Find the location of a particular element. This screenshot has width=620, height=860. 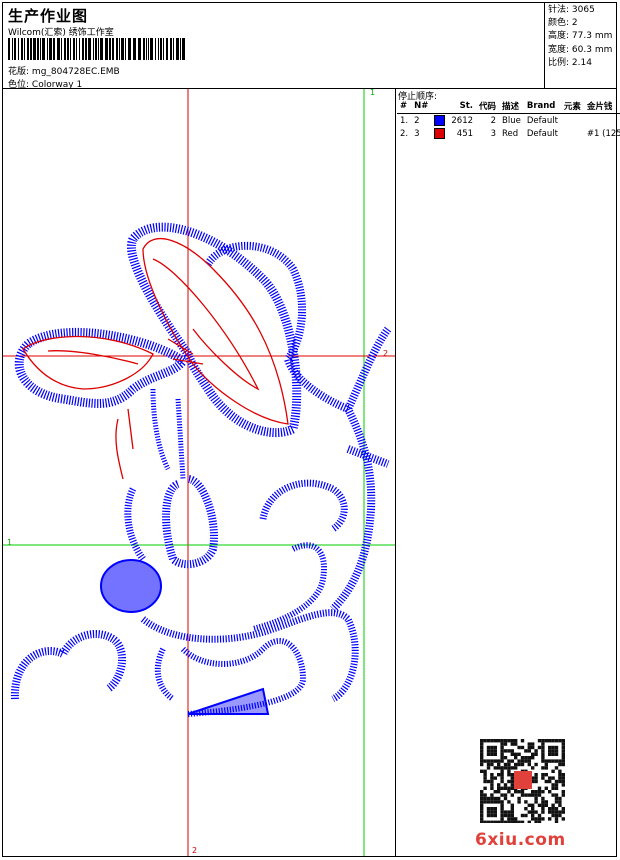

col-header: Brand is located at coordinates (542, 106).